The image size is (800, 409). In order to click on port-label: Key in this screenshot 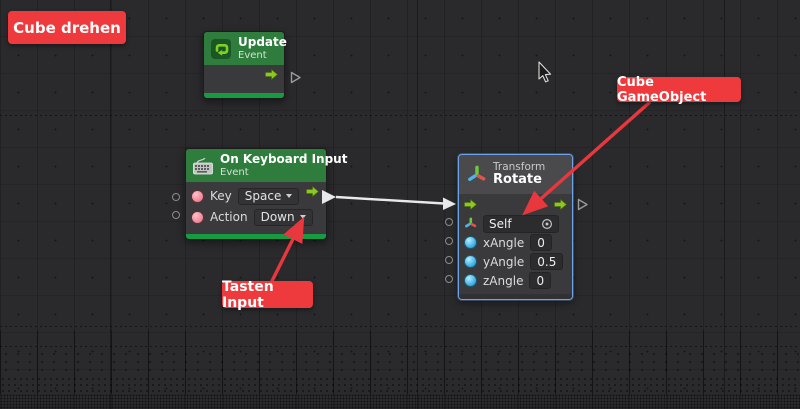, I will do `click(221, 196)`.